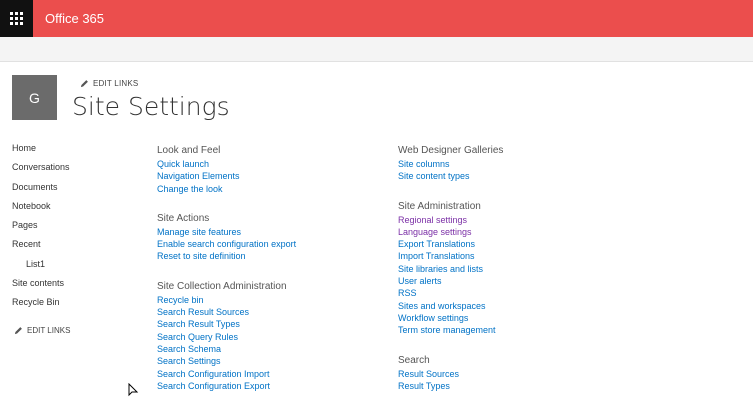 The width and height of the screenshot is (753, 410). What do you see at coordinates (450, 293) in the screenshot?
I see `link-rss: RSS` at bounding box center [450, 293].